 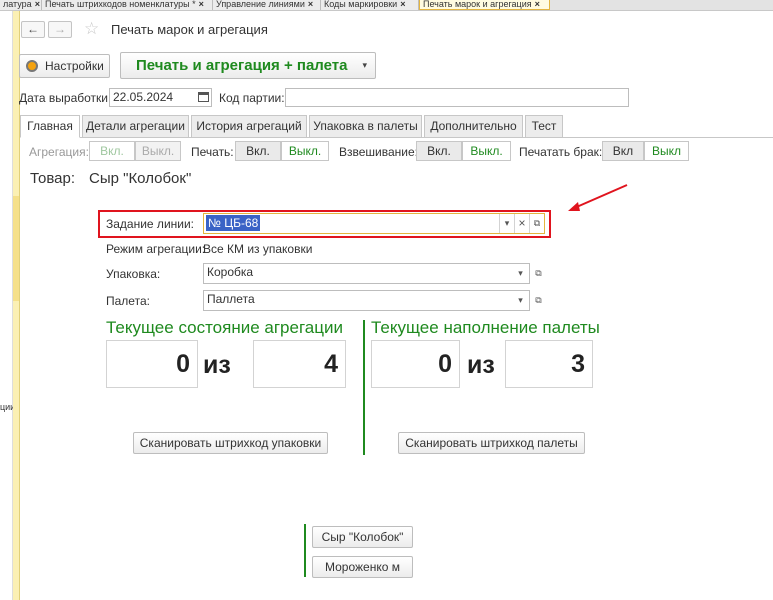 What do you see at coordinates (65, 98) in the screenshot?
I see `date-label: Дата выработки:` at bounding box center [65, 98].